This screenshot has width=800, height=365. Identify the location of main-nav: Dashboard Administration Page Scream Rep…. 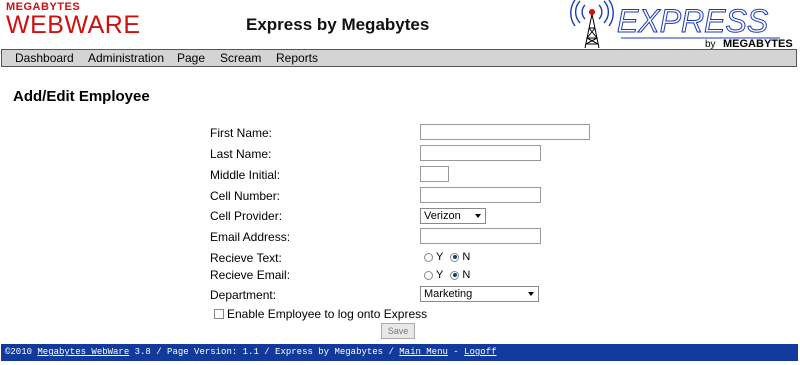
(399, 58).